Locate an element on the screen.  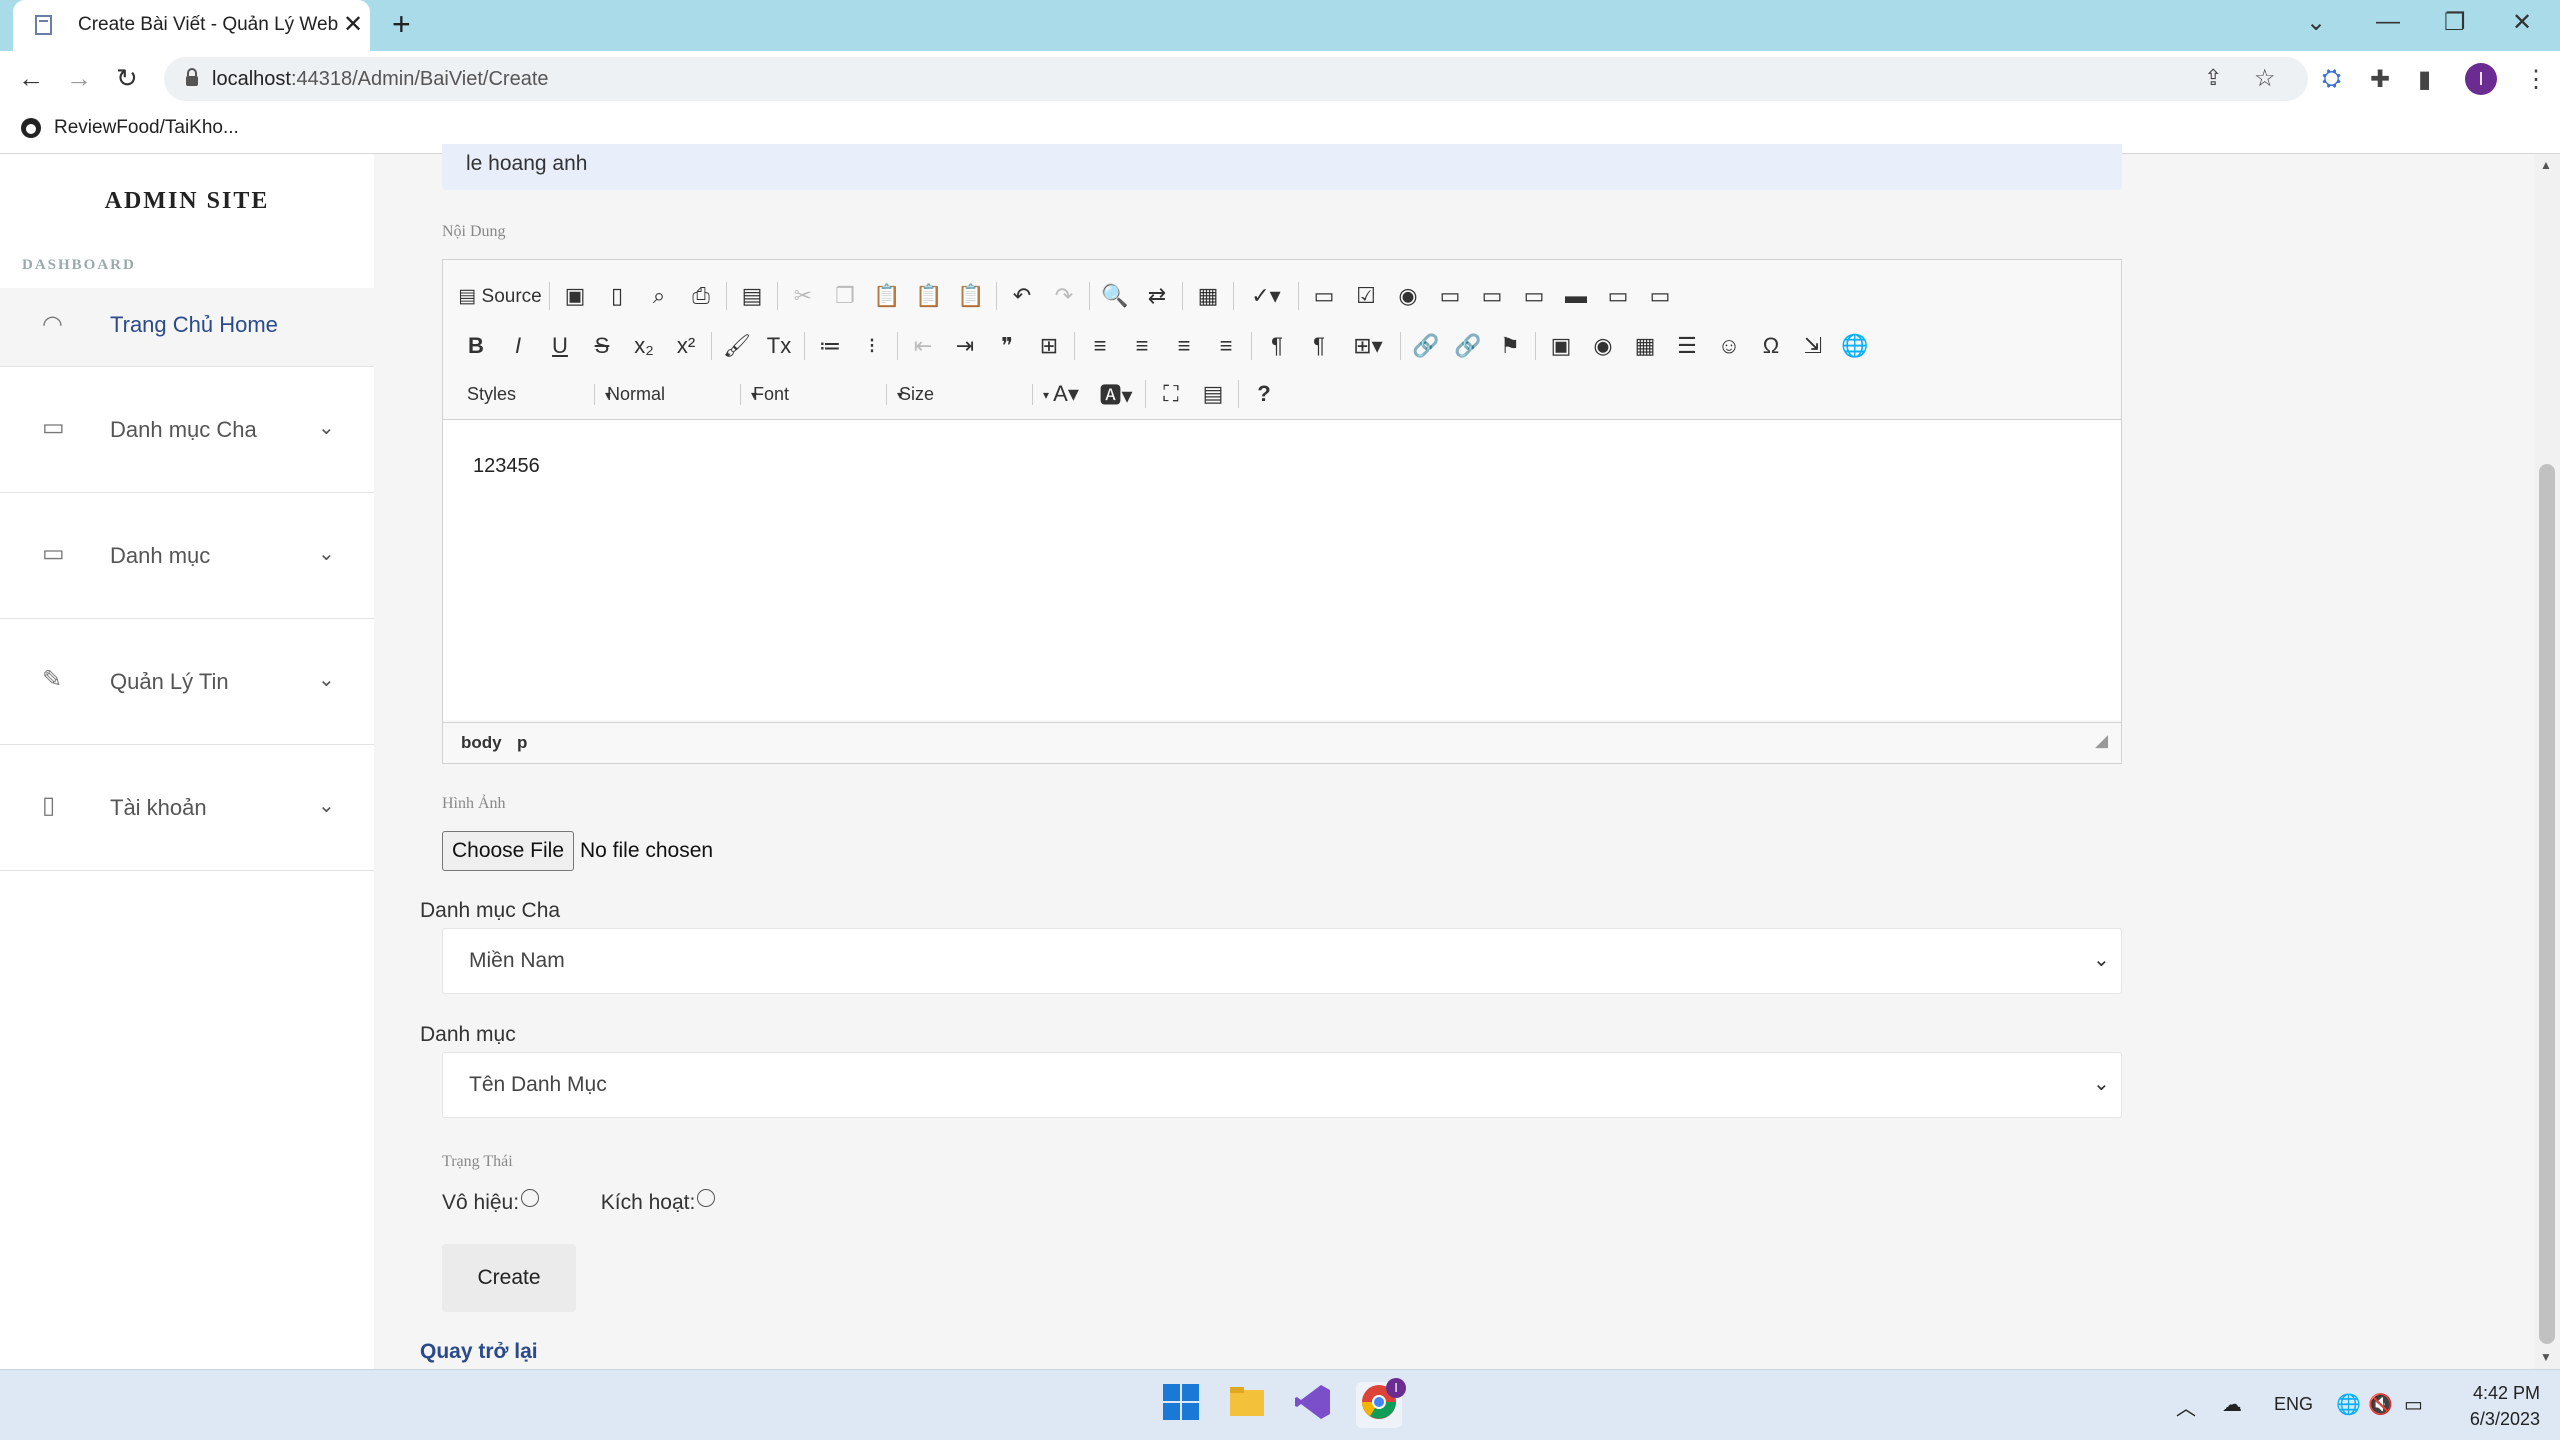
bulleted-list-icon: ⁝ is located at coordinates (872, 346).